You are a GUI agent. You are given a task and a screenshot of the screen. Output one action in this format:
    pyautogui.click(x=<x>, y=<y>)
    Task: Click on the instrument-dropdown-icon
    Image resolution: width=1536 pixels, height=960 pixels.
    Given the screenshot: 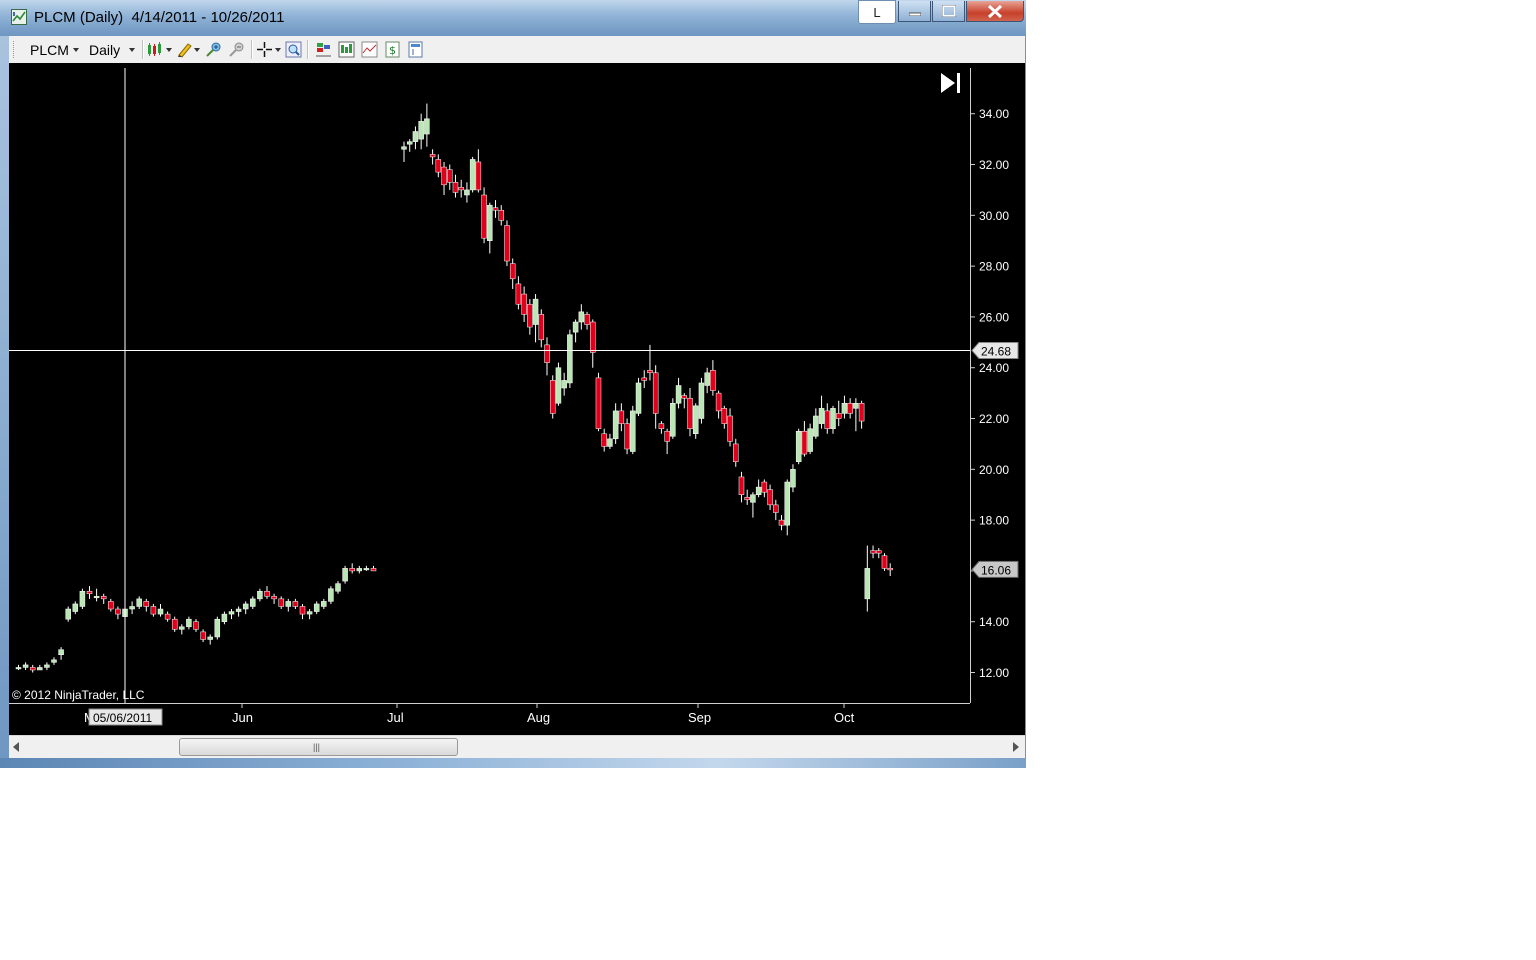 What is the action you would take?
    pyautogui.click(x=76, y=50)
    